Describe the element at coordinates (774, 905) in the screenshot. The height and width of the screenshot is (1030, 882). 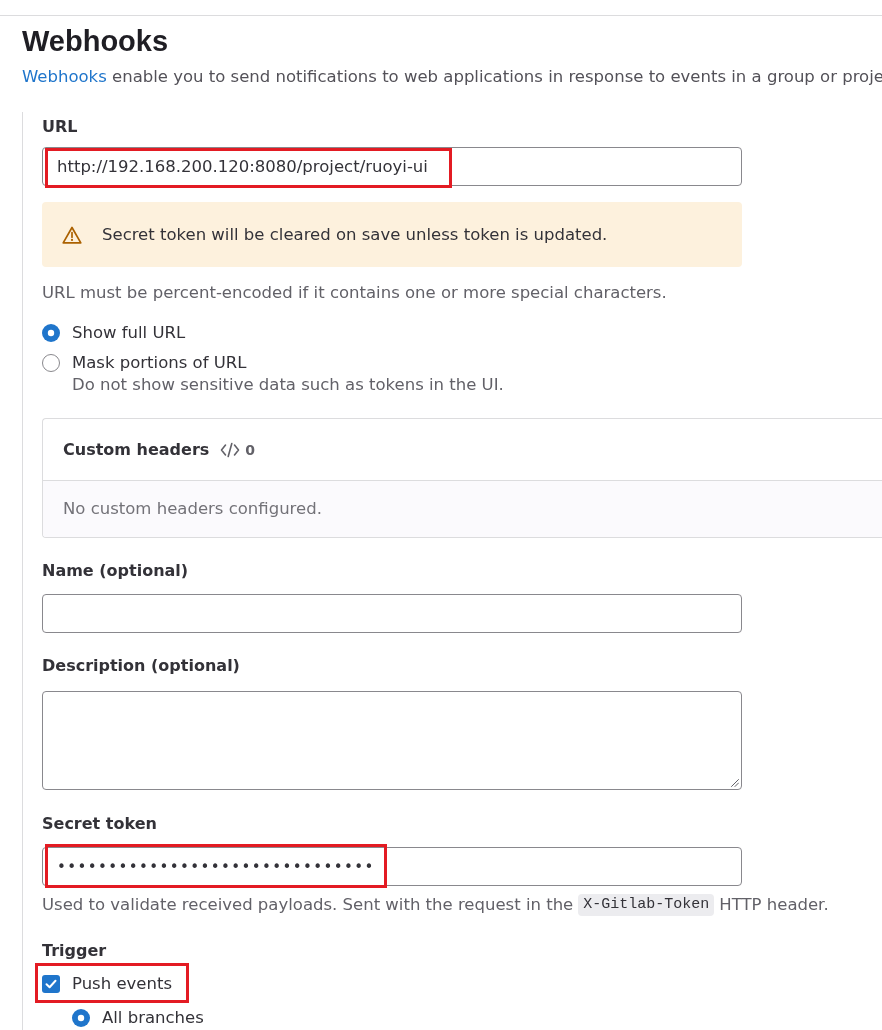
I see `help-text: HTTP header.` at that location.